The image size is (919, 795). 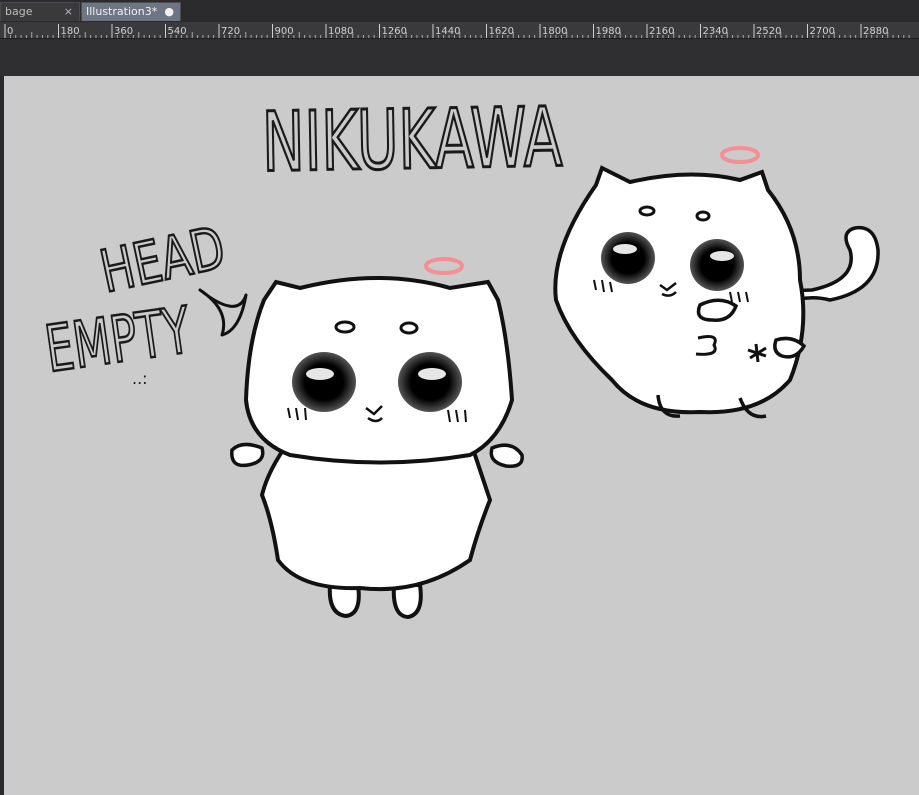 What do you see at coordinates (118, 341) in the screenshot?
I see `caption-empty: EMPTY` at bounding box center [118, 341].